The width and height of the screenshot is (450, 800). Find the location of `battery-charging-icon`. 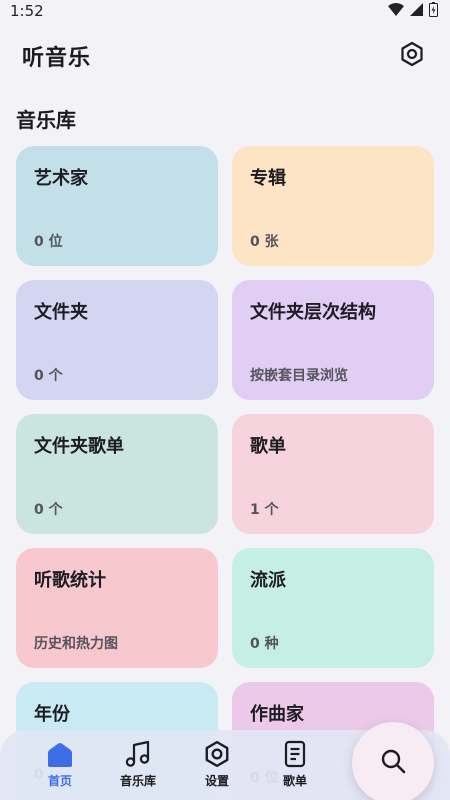

battery-charging-icon is located at coordinates (433, 11).